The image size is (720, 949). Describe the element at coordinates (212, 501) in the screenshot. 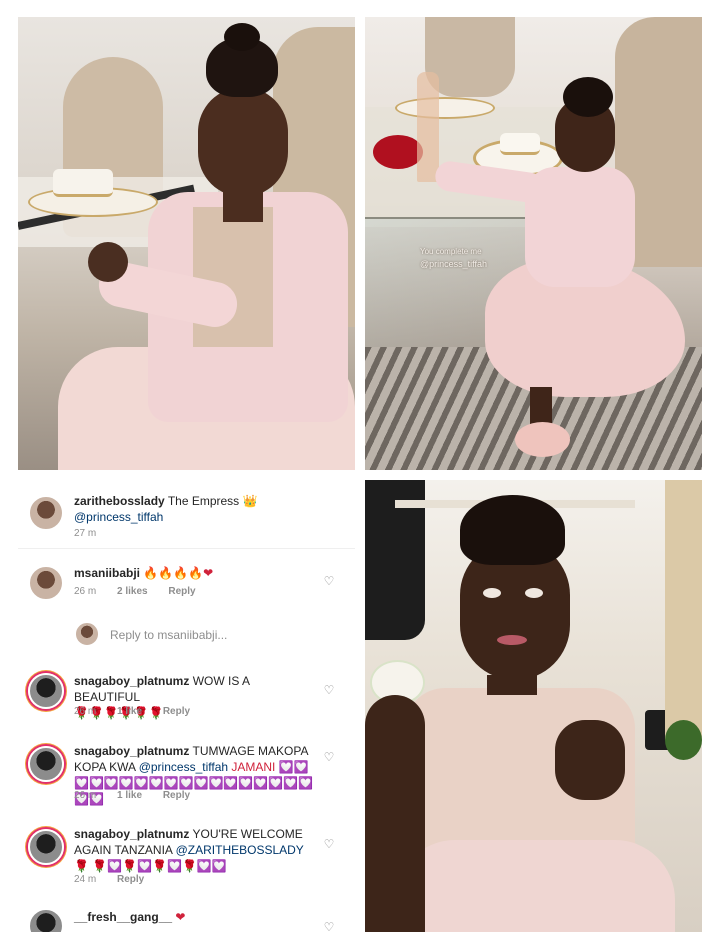

I see `comment-body: The Empress 👑` at that location.